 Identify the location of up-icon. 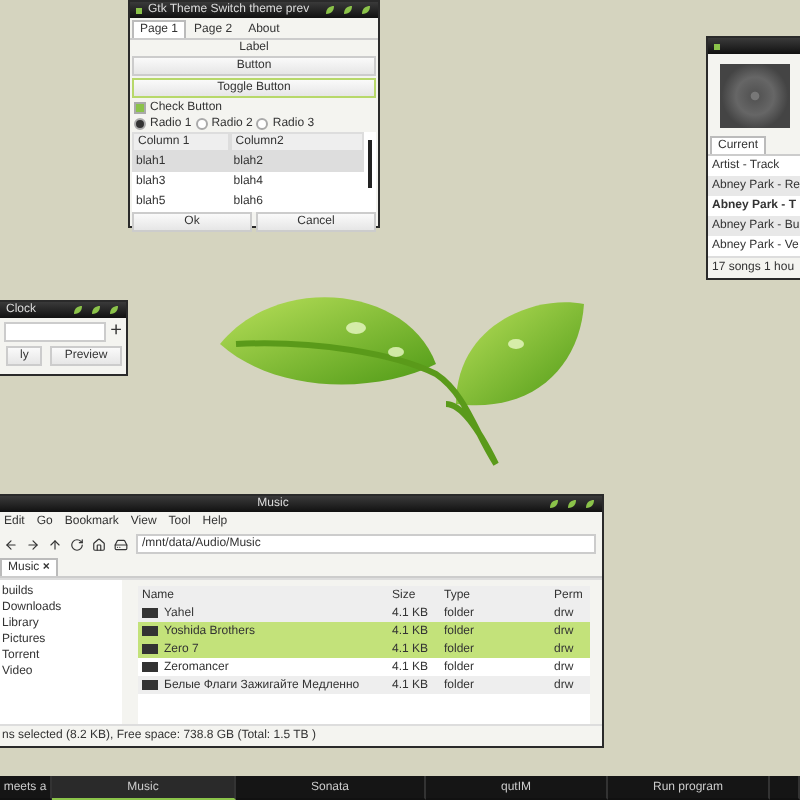
(55, 544).